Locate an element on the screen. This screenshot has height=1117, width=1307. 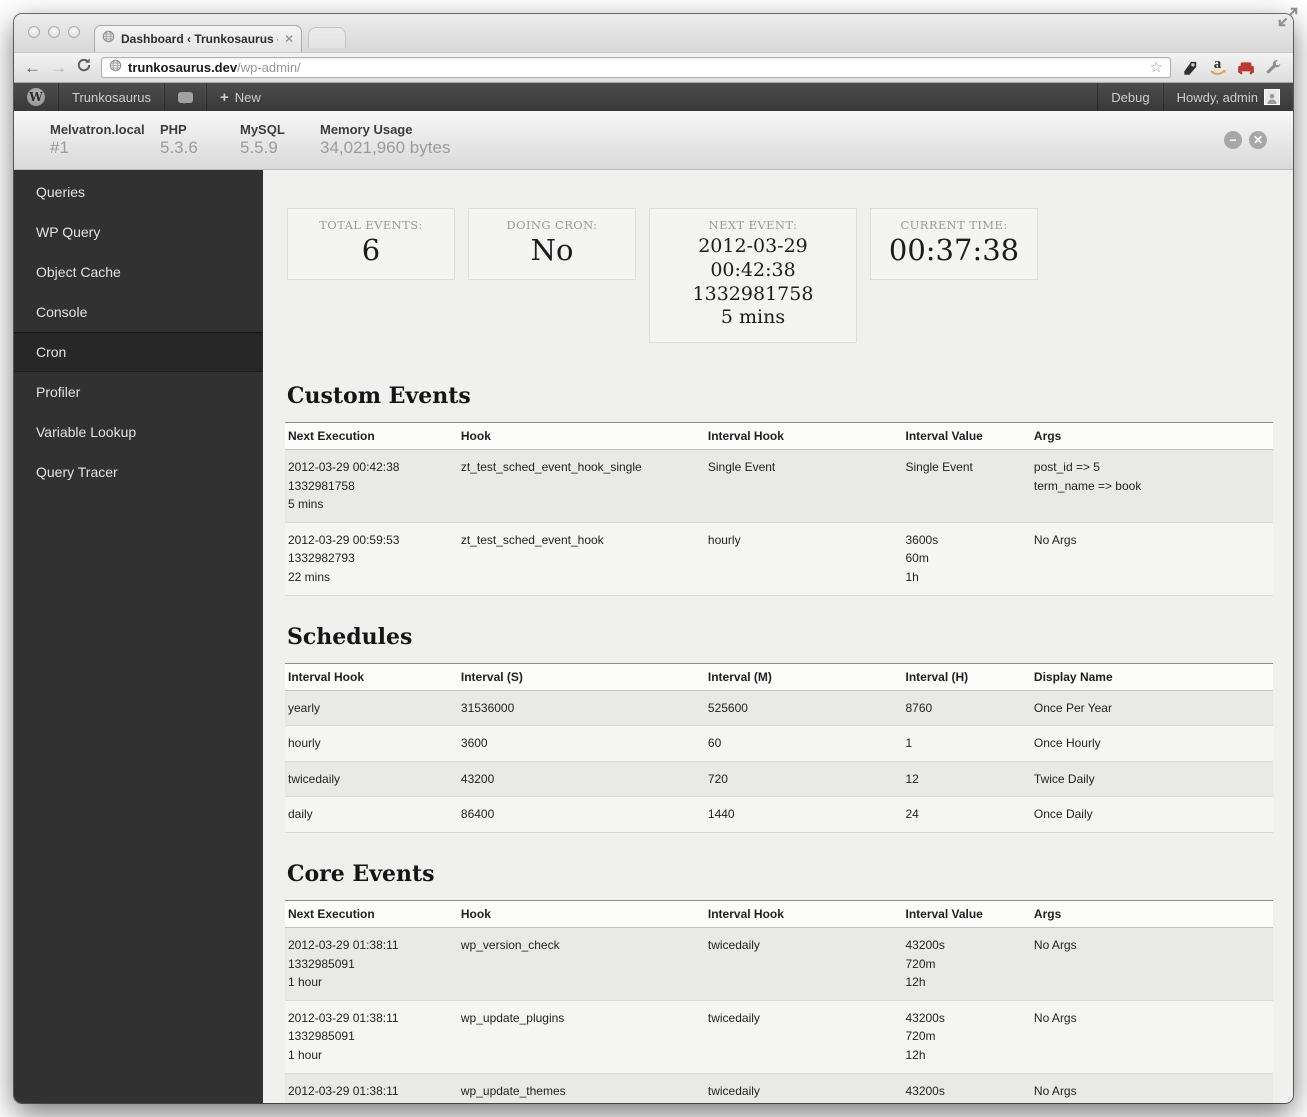
cell-line: No Args is located at coordinates (1055, 944).